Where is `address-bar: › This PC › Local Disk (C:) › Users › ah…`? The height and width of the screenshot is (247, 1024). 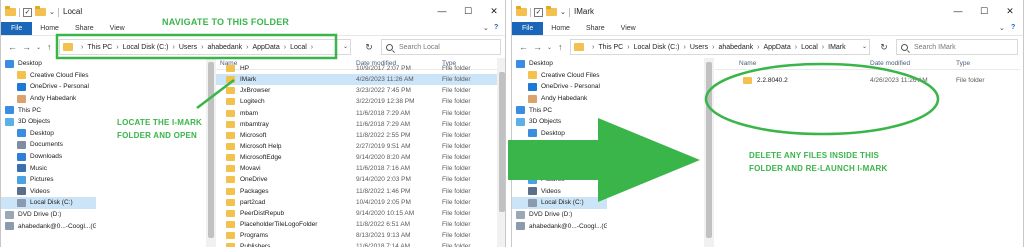 address-bar: › This PC › Local Disk (C:) › Users › ah… is located at coordinates (205, 47).